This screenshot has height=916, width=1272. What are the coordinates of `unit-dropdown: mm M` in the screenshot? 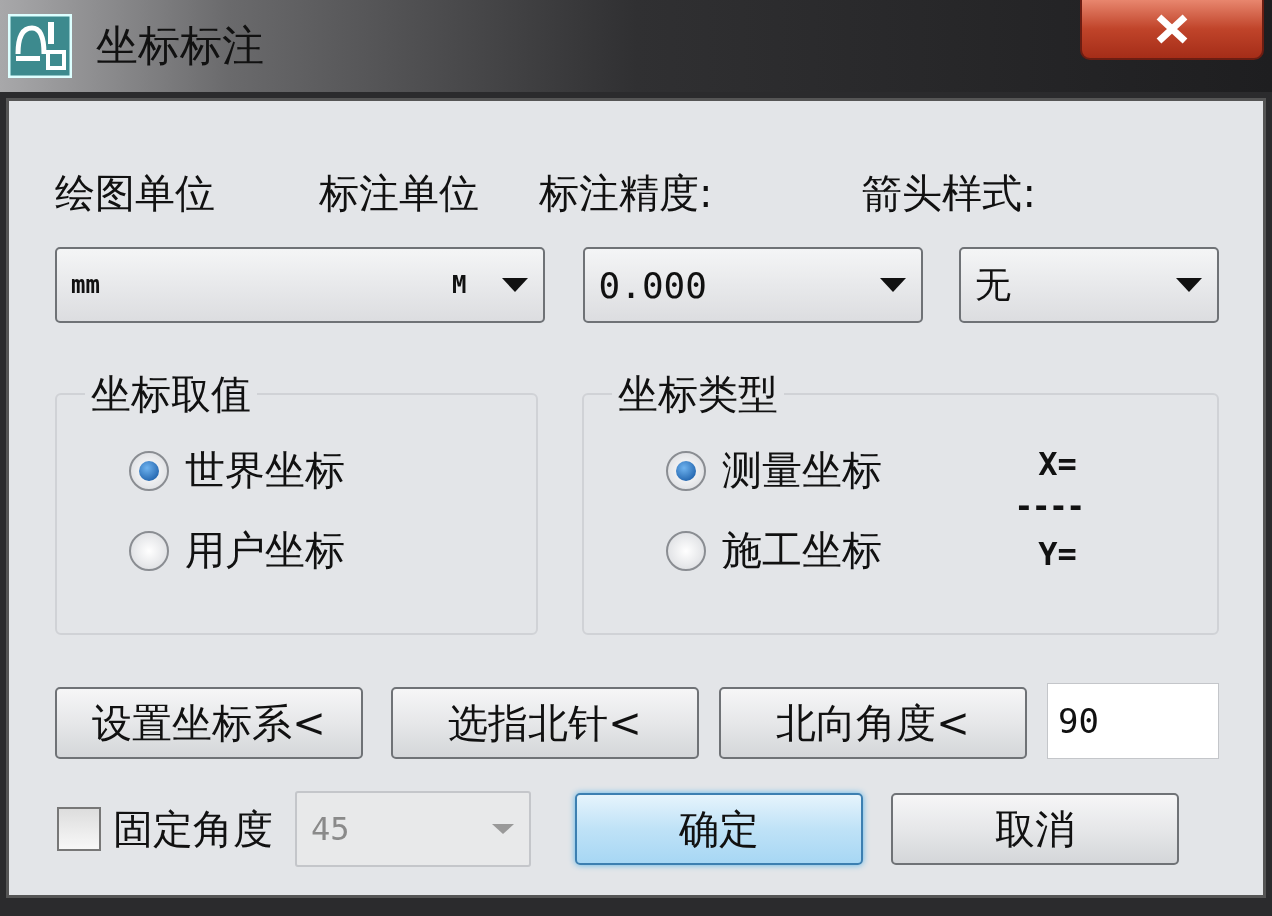 It's located at (300, 285).